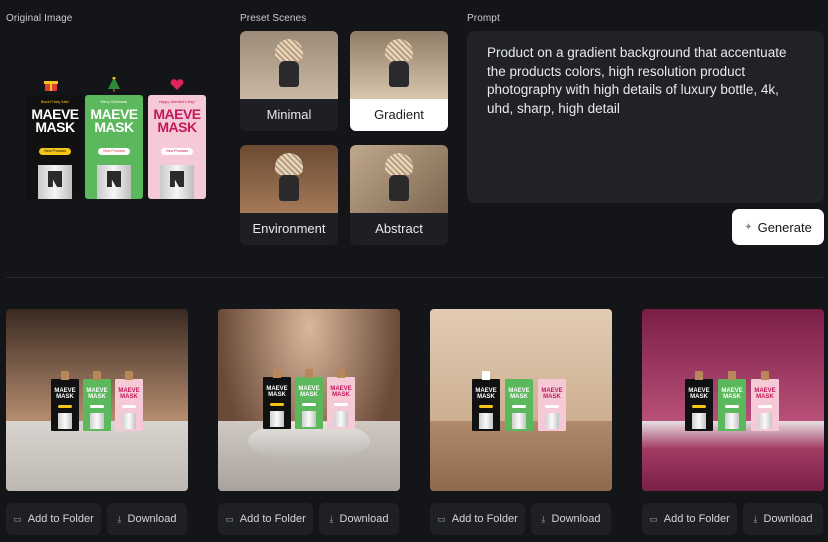 The width and height of the screenshot is (828, 542). Describe the element at coordinates (289, 114) in the screenshot. I see `scene-label: Minimal` at that location.